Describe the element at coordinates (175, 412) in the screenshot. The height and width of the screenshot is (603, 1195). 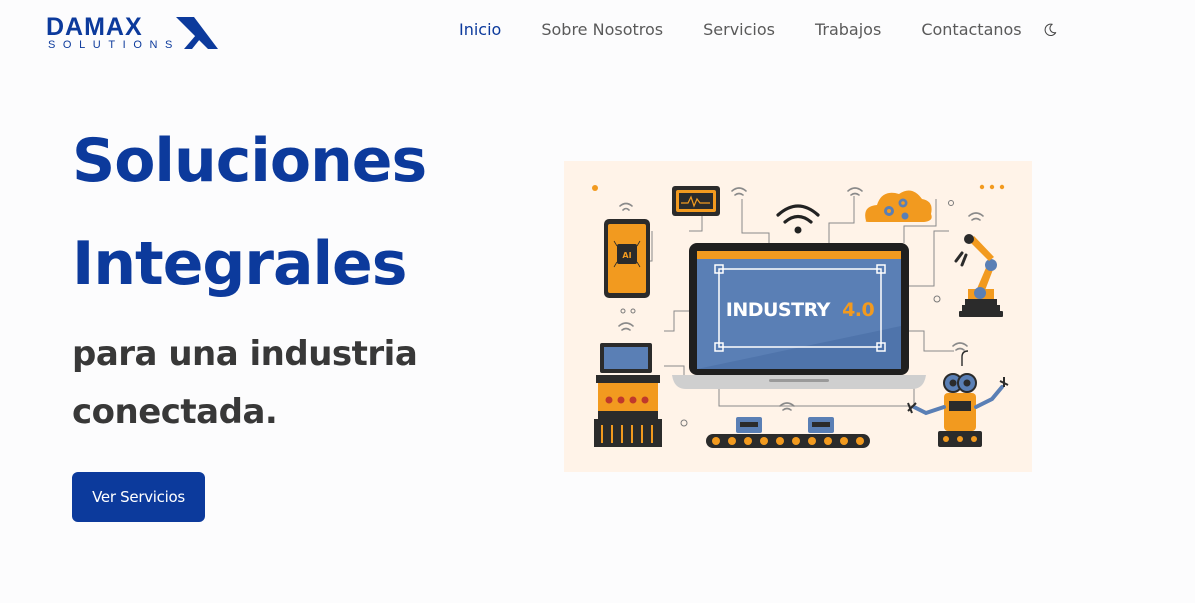
I see `hero-subtitle-line-2: conectada.` at that location.